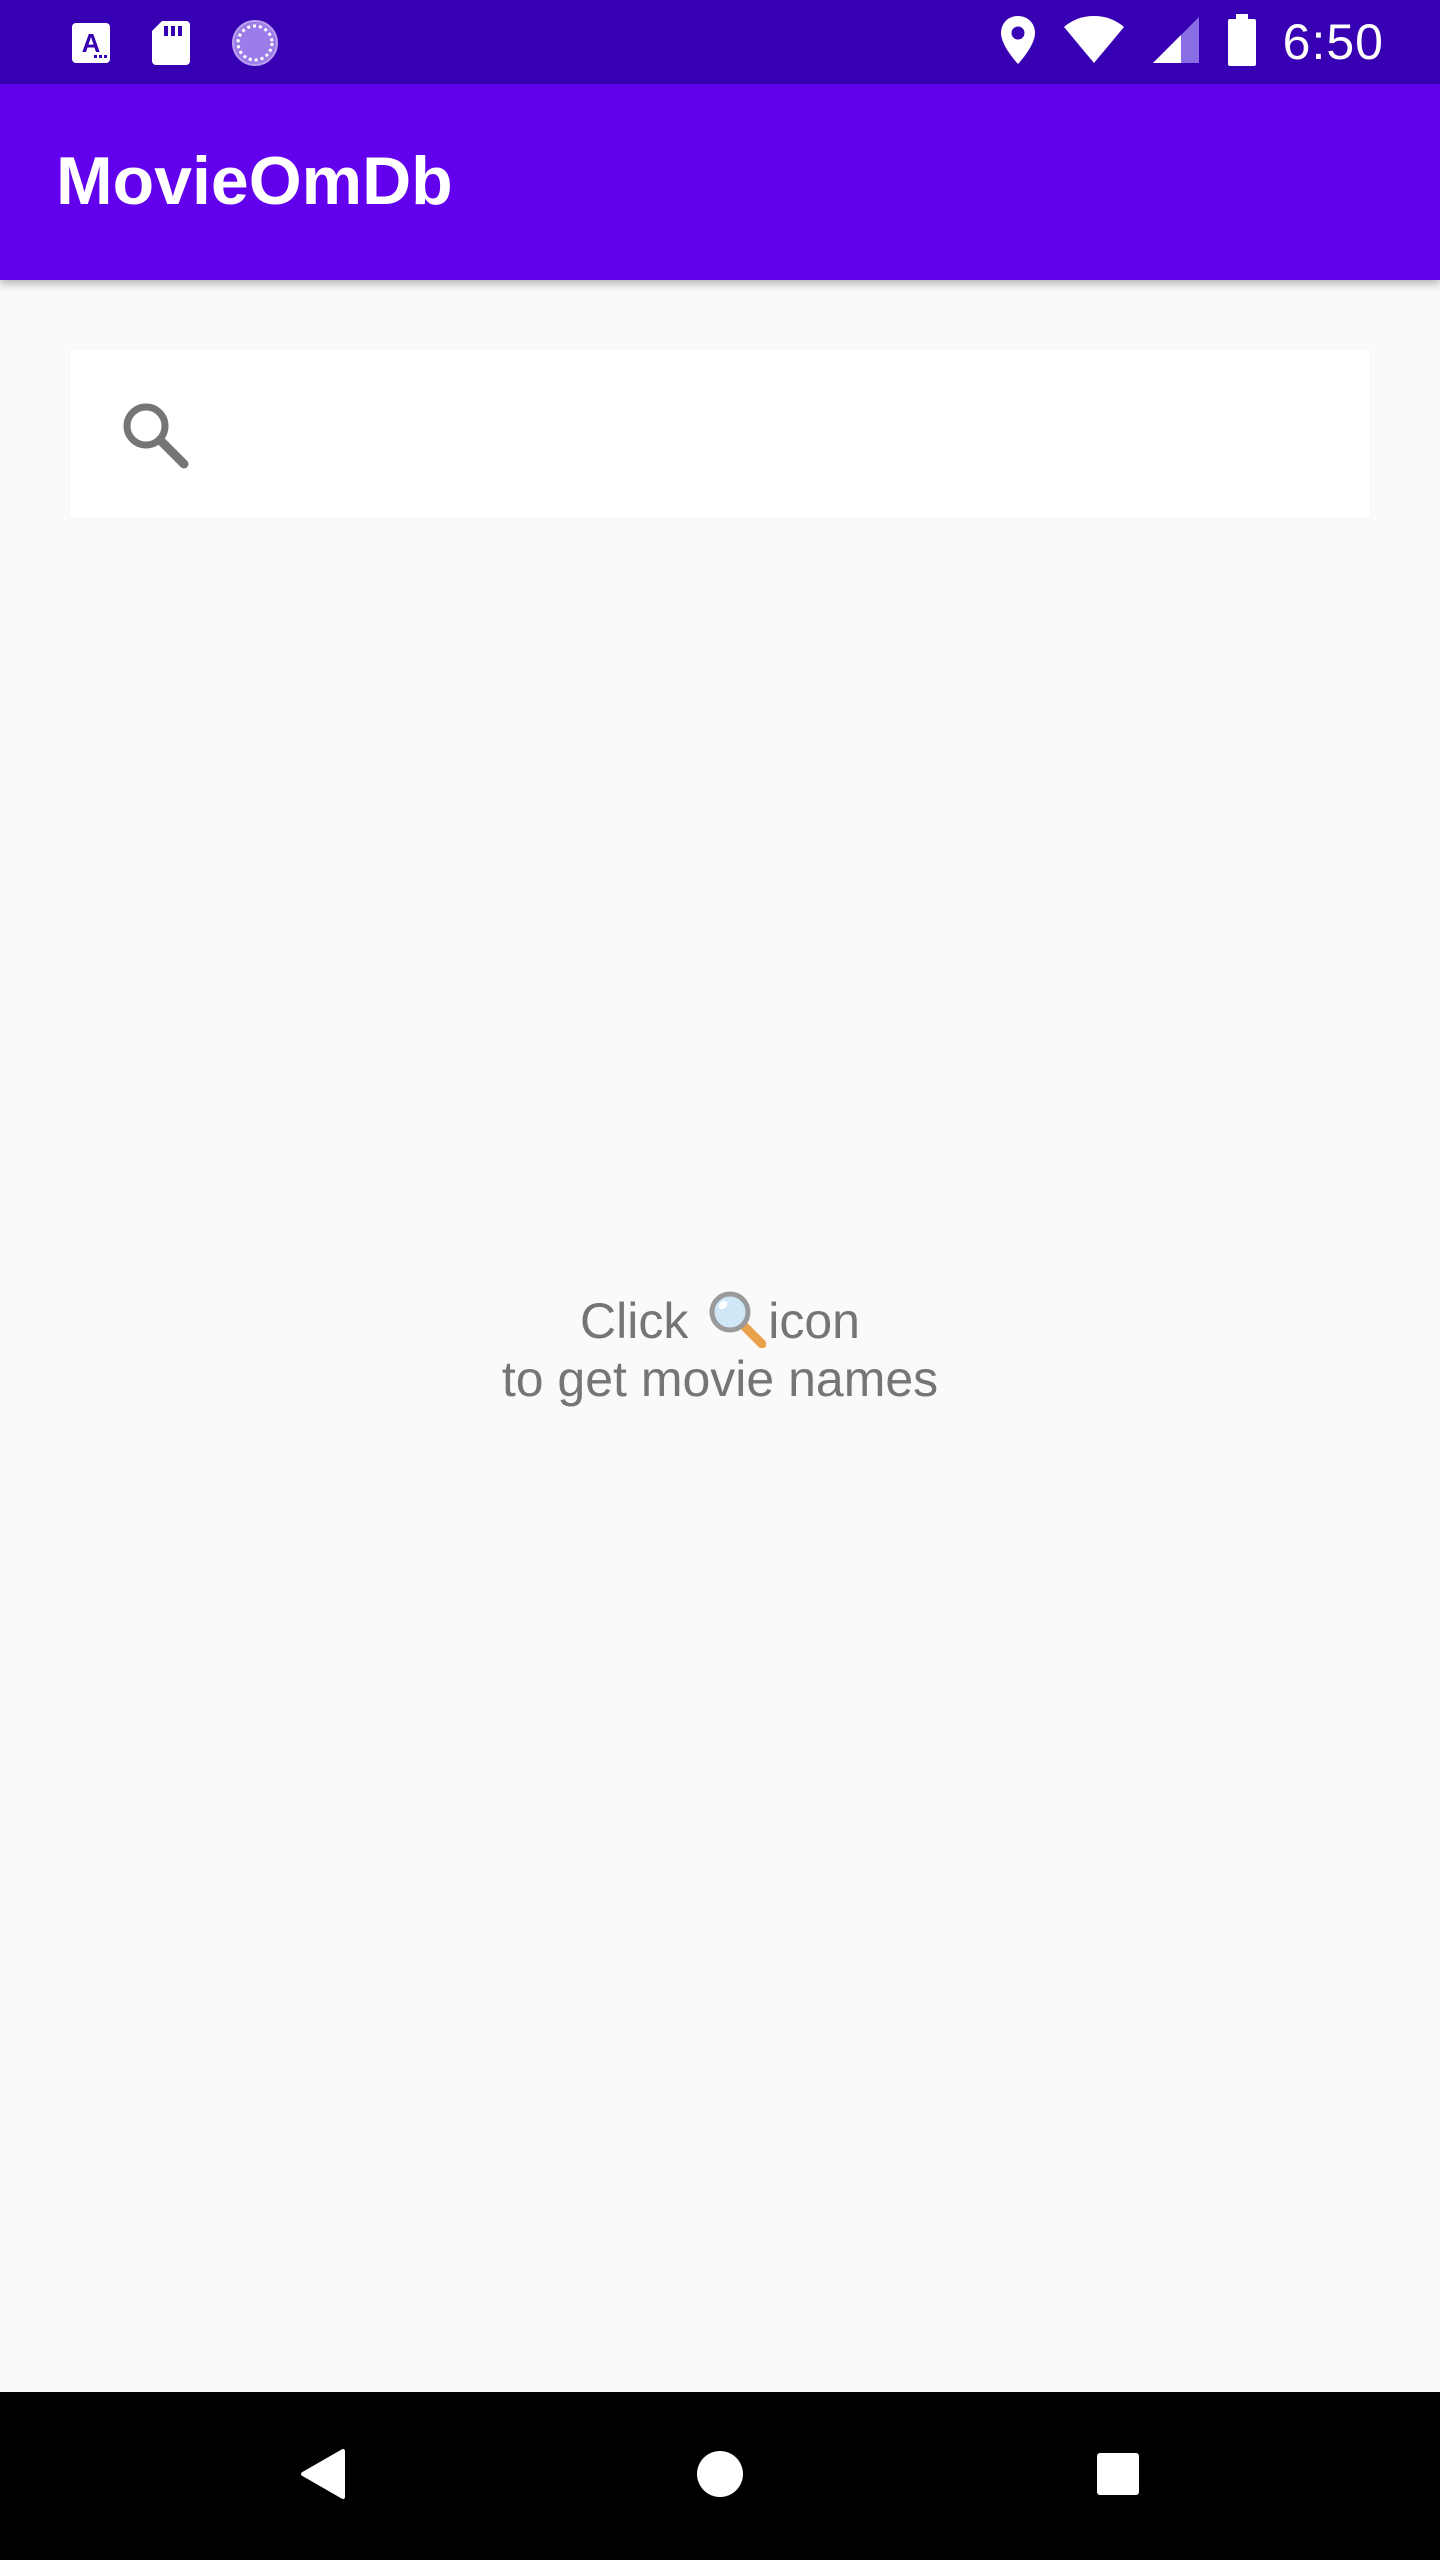 The image size is (1440, 2560). What do you see at coordinates (254, 181) in the screenshot?
I see `app-title: MovieOmDb` at bounding box center [254, 181].